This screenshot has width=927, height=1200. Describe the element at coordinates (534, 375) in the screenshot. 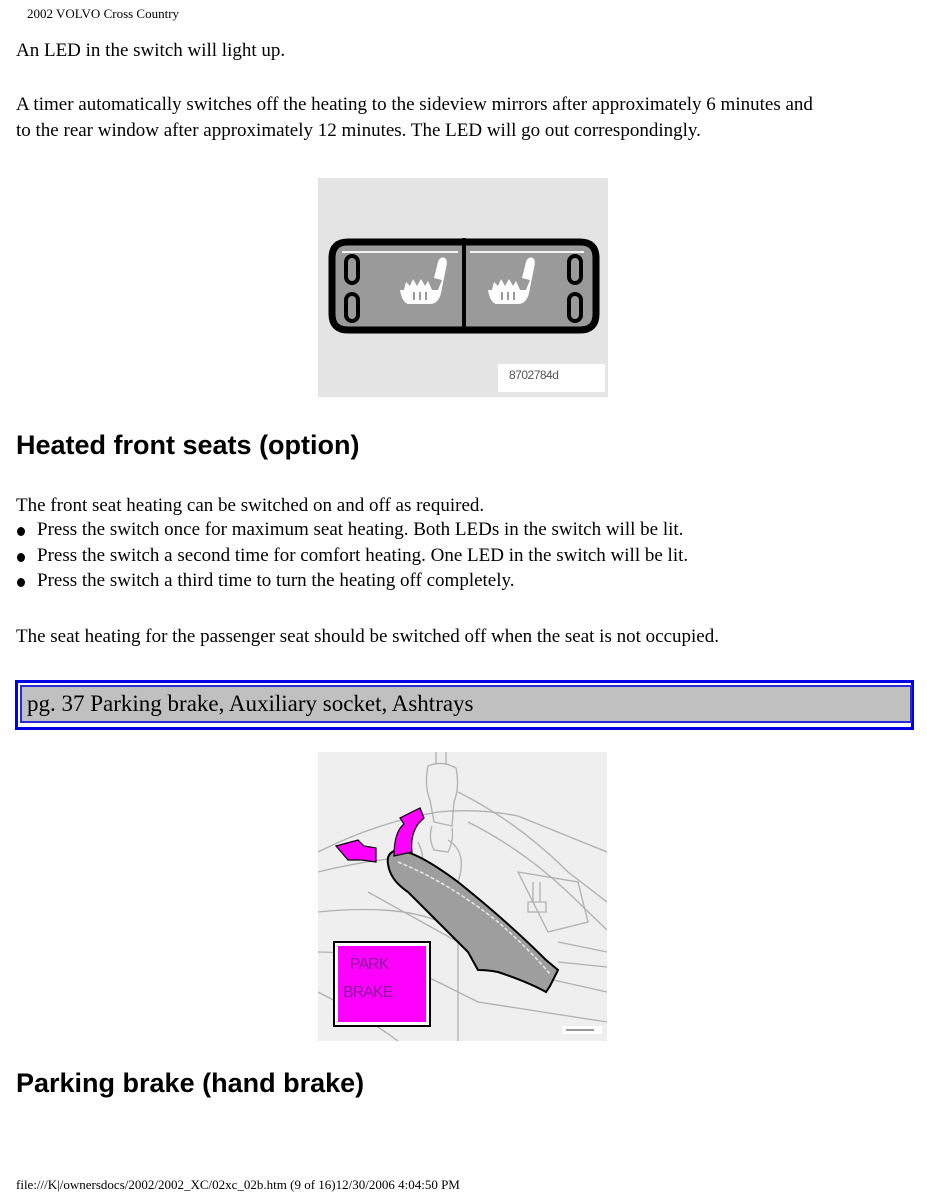

I see `figure-code-label: 8702784d` at that location.